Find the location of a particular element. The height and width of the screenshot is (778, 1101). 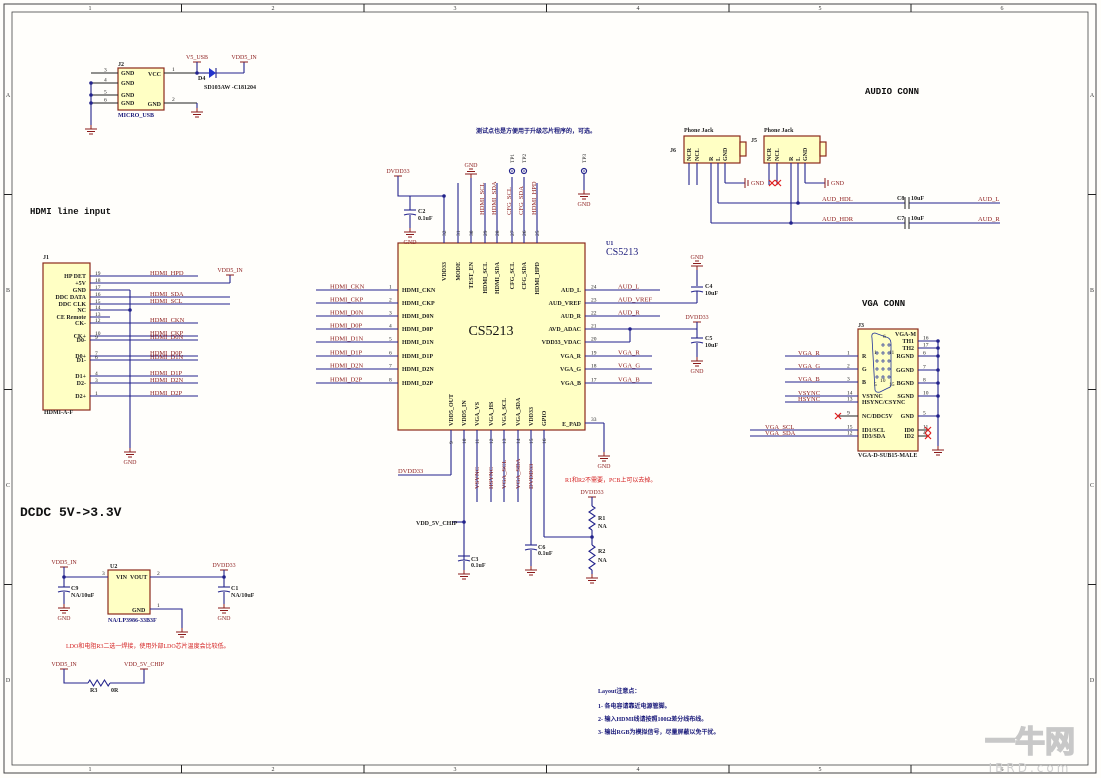

power-net-label: DVDD33 is located at coordinates (223, 566).